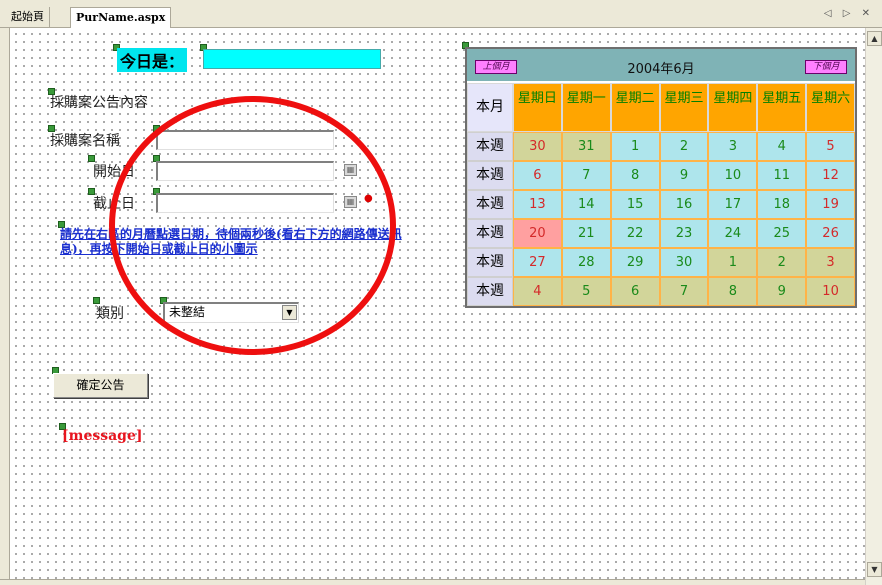 The image size is (882, 585). Describe the element at coordinates (152, 60) in the screenshot. I see `today-label: 今日是：` at that location.